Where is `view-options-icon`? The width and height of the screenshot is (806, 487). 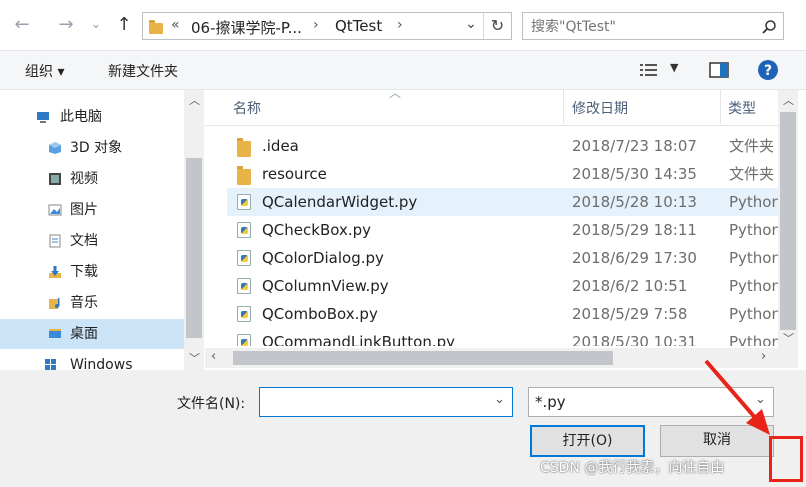
view-options-icon is located at coordinates (649, 70).